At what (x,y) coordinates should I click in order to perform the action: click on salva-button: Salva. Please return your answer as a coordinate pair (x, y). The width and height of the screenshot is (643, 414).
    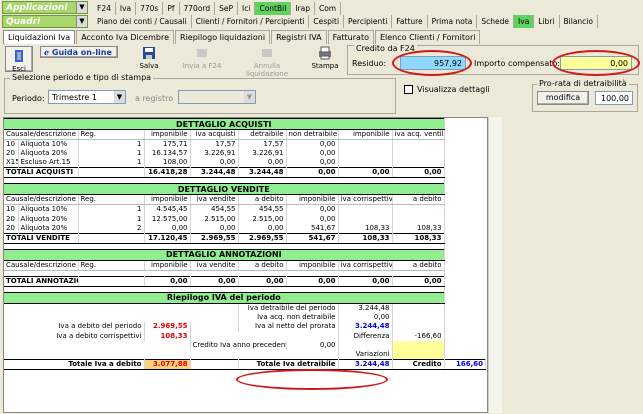
    Looking at the image, I should click on (149, 58).